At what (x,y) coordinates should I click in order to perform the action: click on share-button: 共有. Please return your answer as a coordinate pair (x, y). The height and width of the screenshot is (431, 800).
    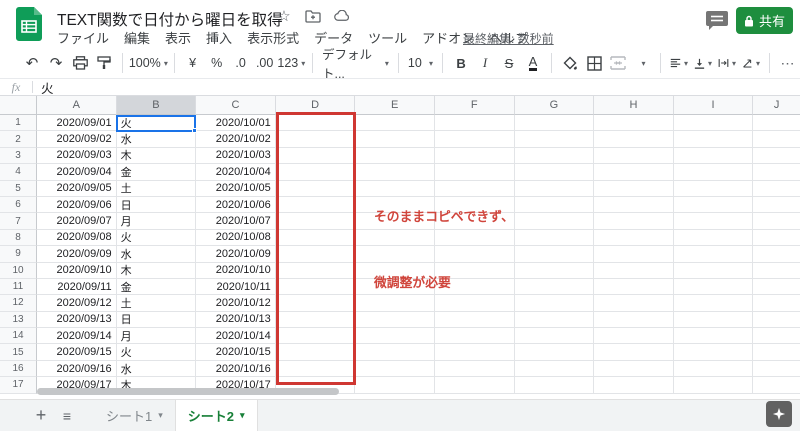
    Looking at the image, I should click on (764, 20).